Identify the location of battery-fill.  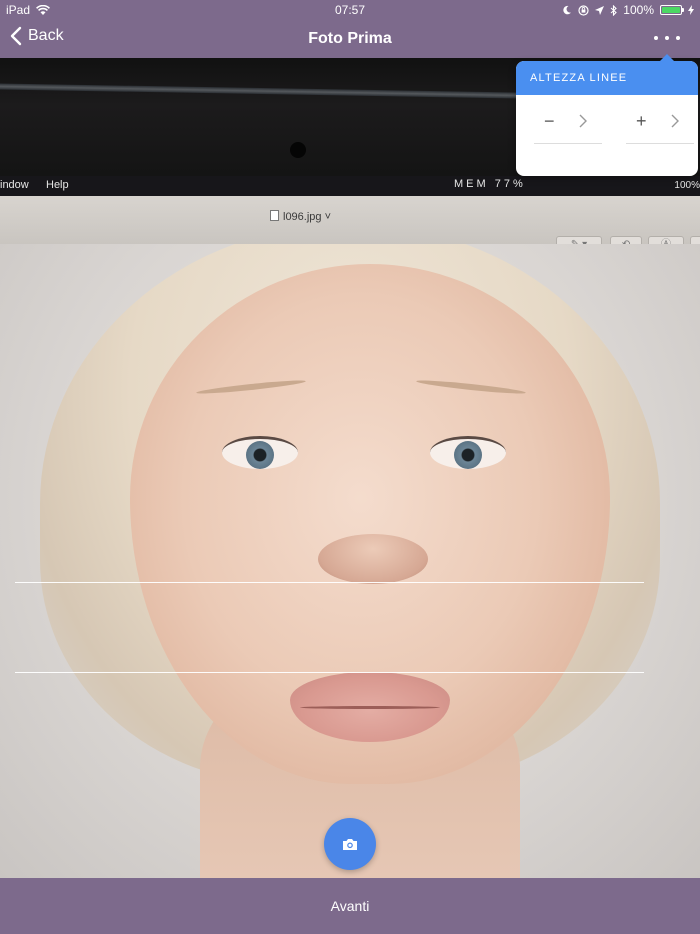
(671, 10).